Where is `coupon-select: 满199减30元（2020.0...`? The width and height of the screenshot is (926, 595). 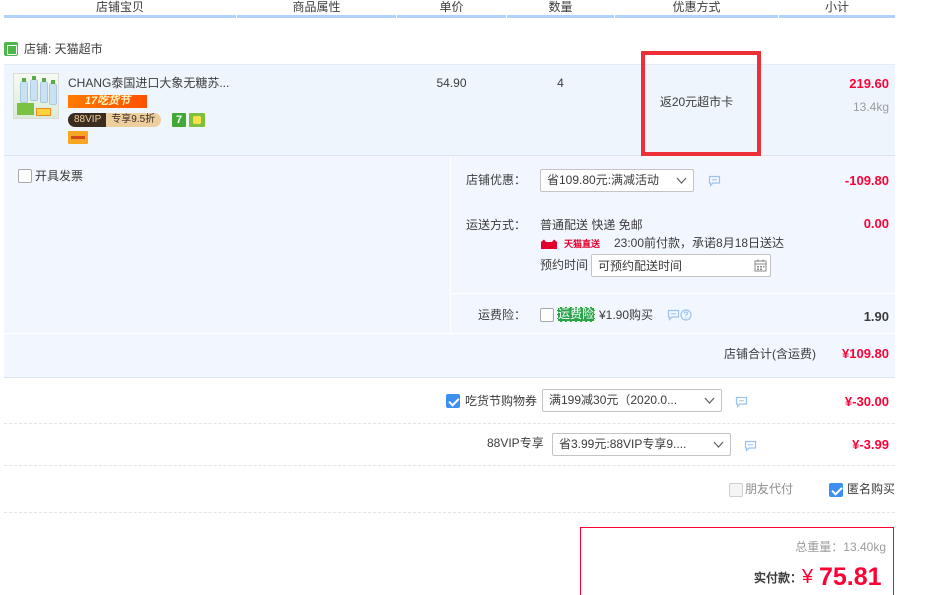
coupon-select: 满199减30元（2020.0... is located at coordinates (632, 400).